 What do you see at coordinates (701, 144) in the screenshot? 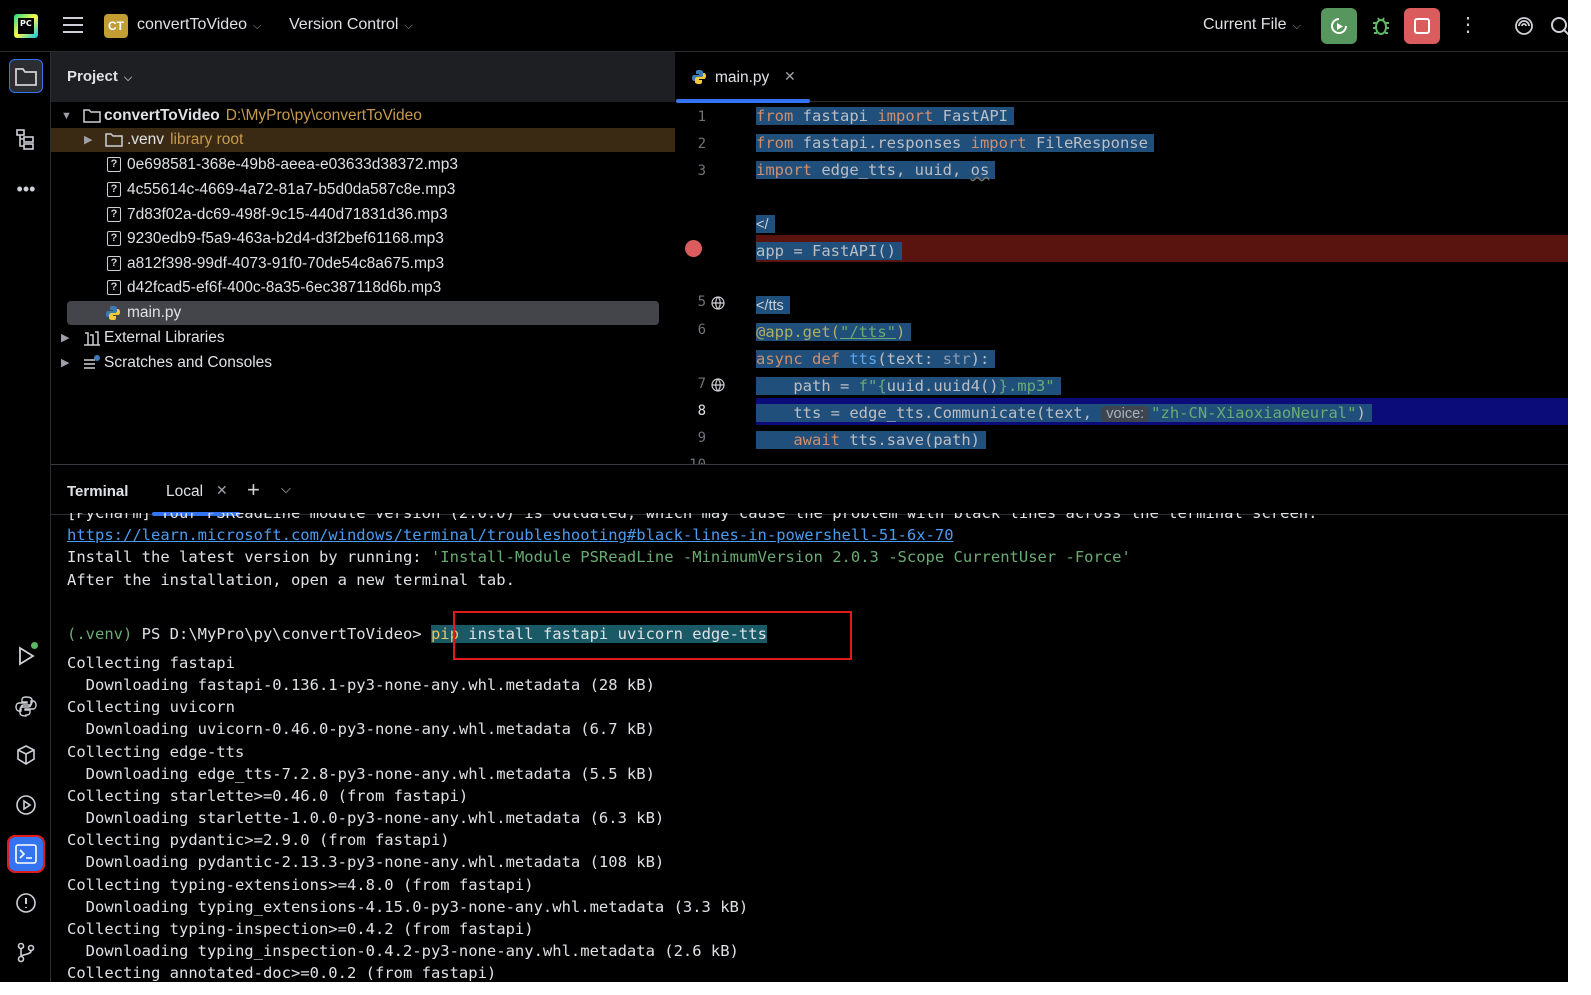
I see `line-number: 2` at bounding box center [701, 144].